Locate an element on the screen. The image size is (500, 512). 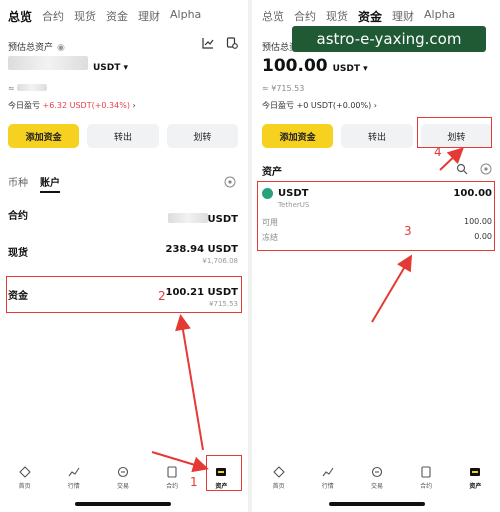
highlight-usdt-card is located at coordinates (376, 216).